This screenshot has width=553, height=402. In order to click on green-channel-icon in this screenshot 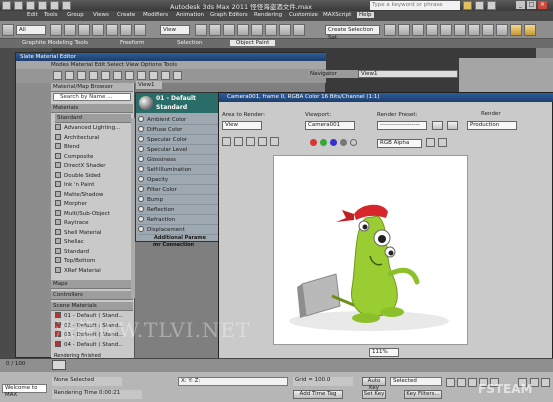, I will do `click(323, 142)`.